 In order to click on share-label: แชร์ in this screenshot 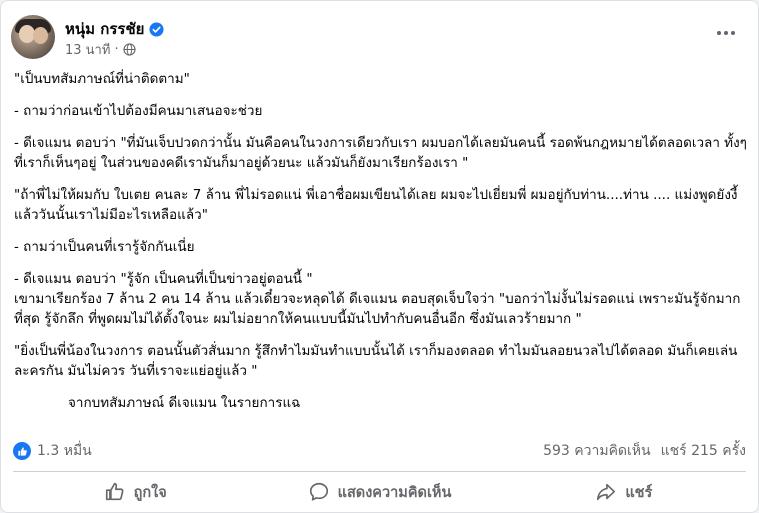, I will do `click(639, 492)`.